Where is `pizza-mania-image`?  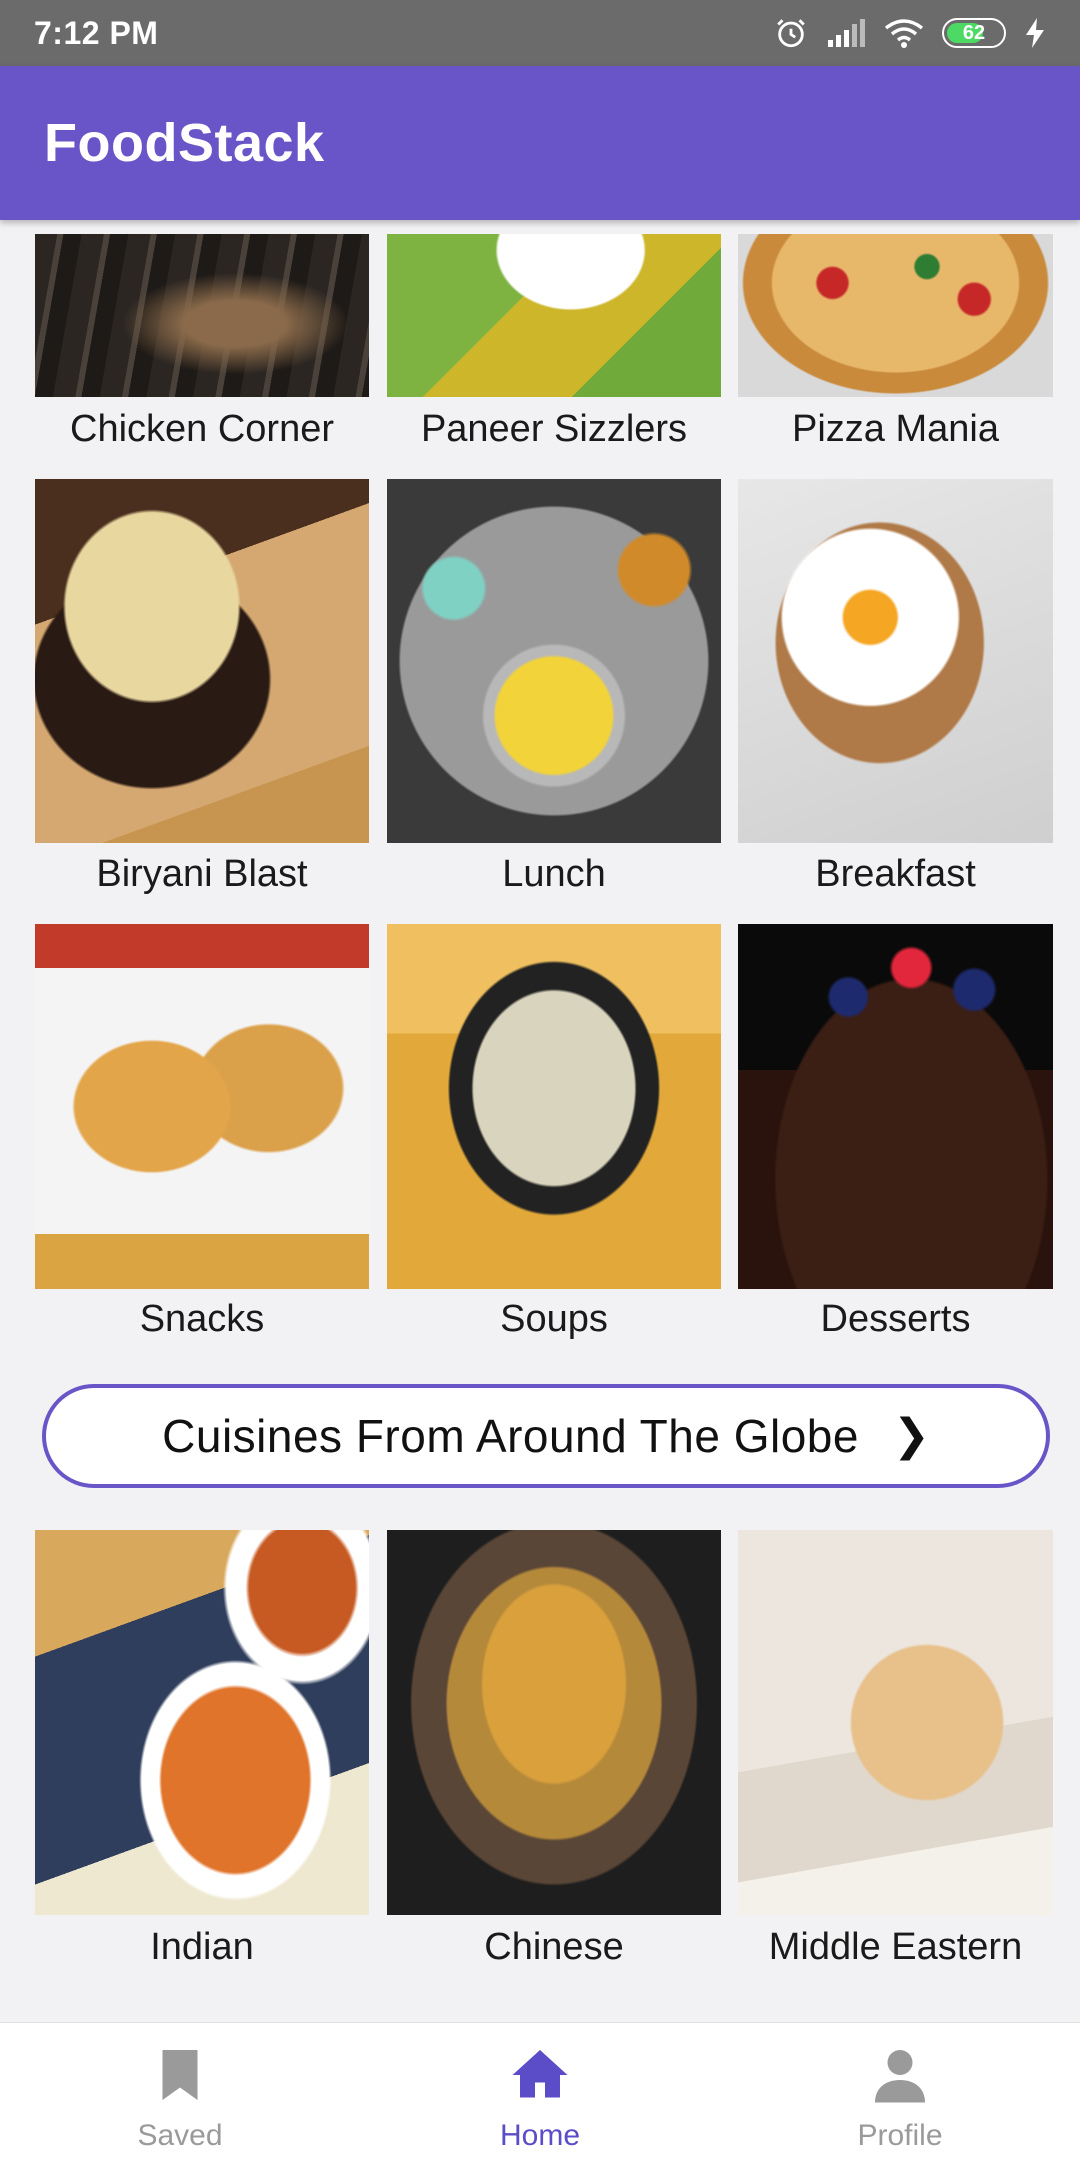 pizza-mania-image is located at coordinates (895, 315).